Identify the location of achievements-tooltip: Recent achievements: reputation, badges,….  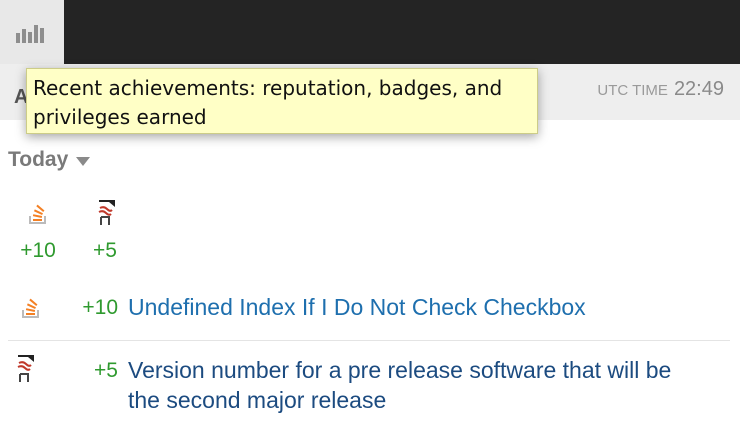
(282, 101).